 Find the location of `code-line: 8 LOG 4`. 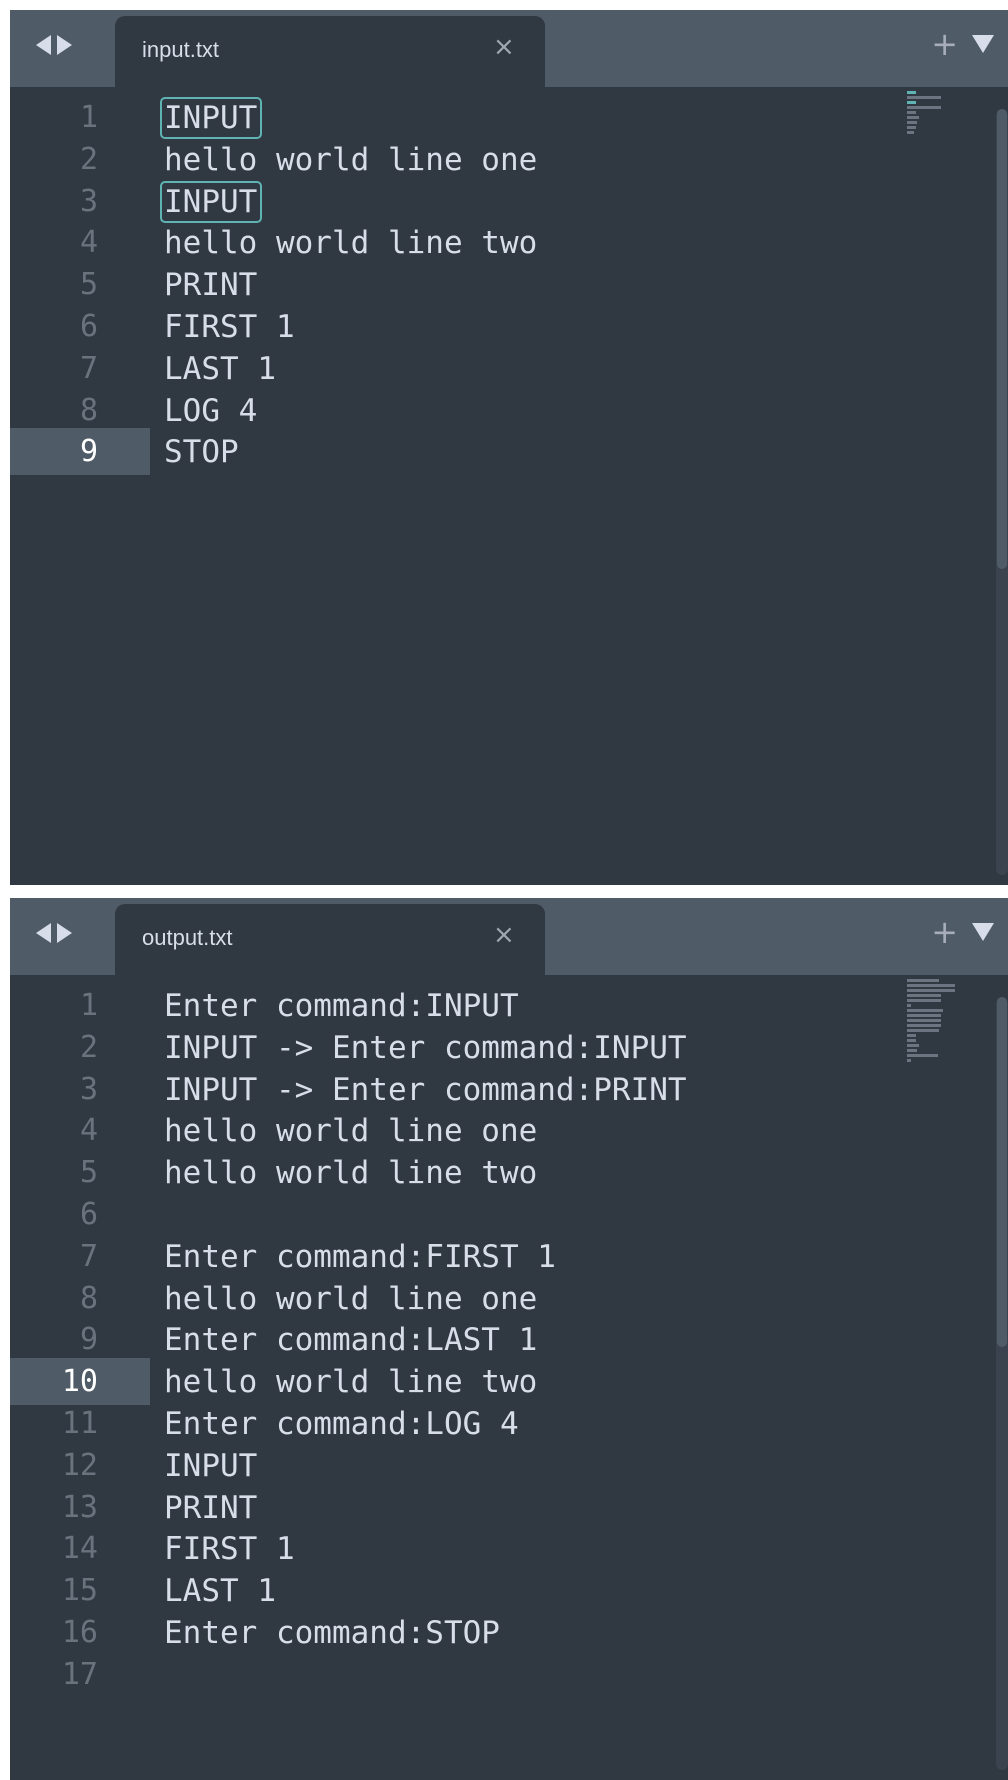

code-line: 8 LOG 4 is located at coordinates (509, 410).